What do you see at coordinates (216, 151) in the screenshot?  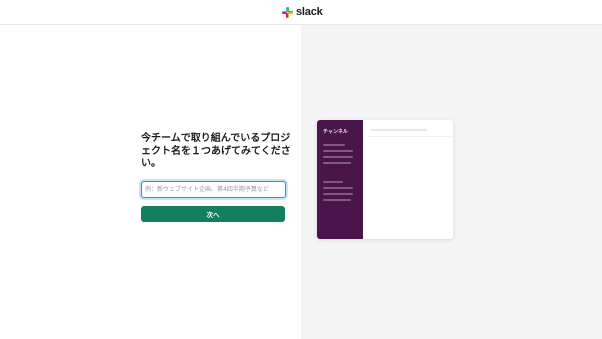 I see `page-title: 今チームで取り組んでいるプロジェクト名を１つあげてみてください。` at bounding box center [216, 151].